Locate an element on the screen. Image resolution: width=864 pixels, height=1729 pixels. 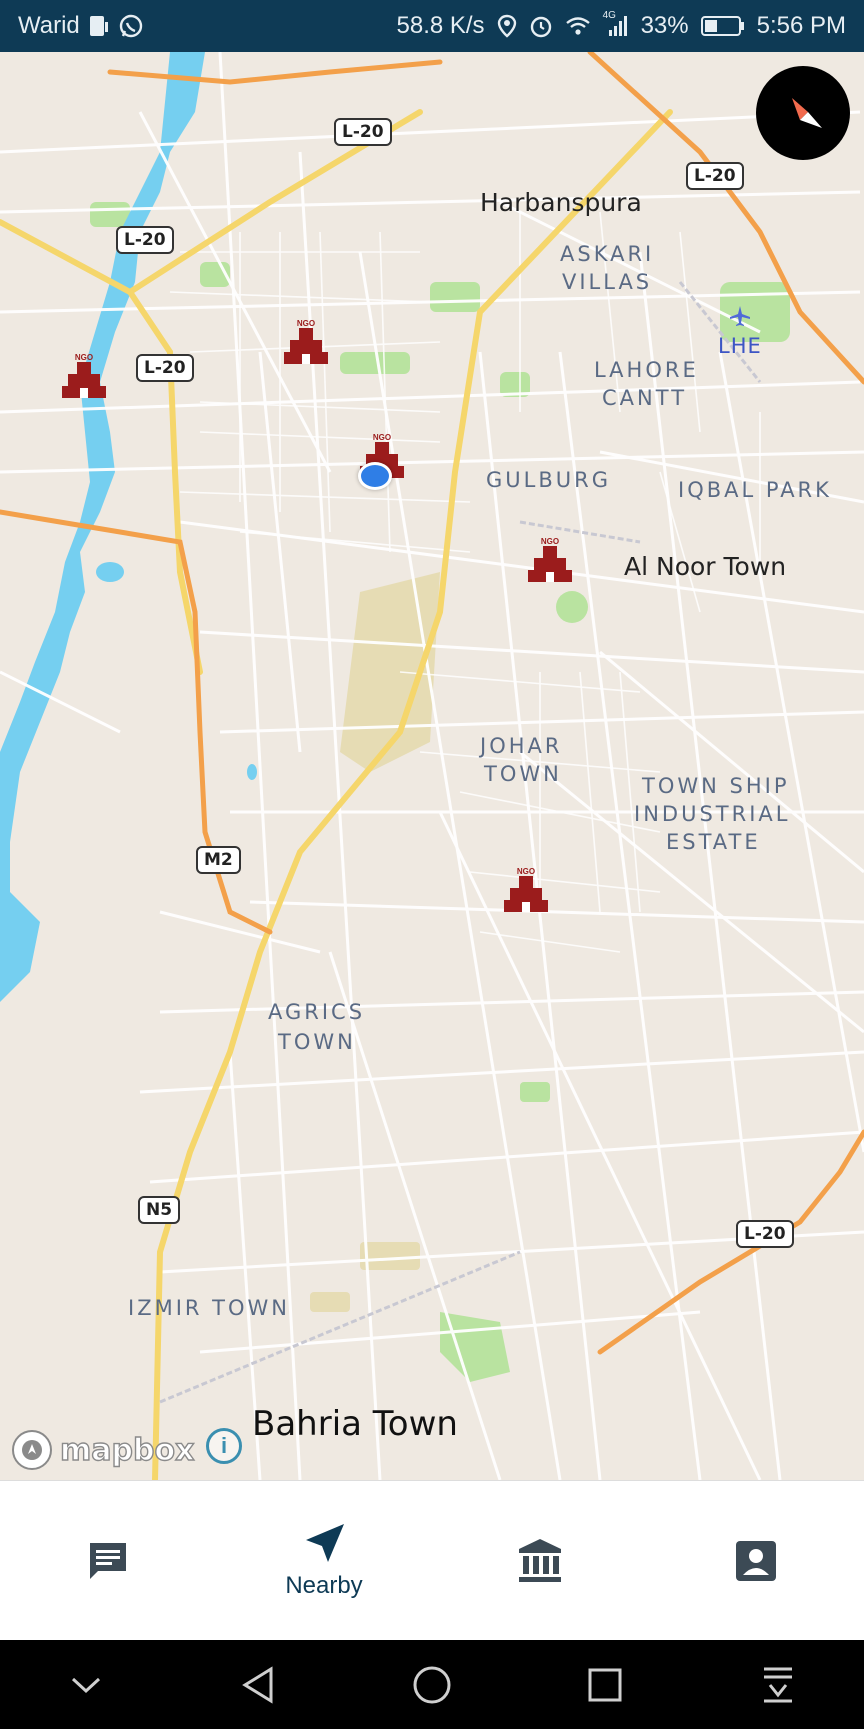
mapbox-wordmark: mapbox is located at coordinates (127, 1450).